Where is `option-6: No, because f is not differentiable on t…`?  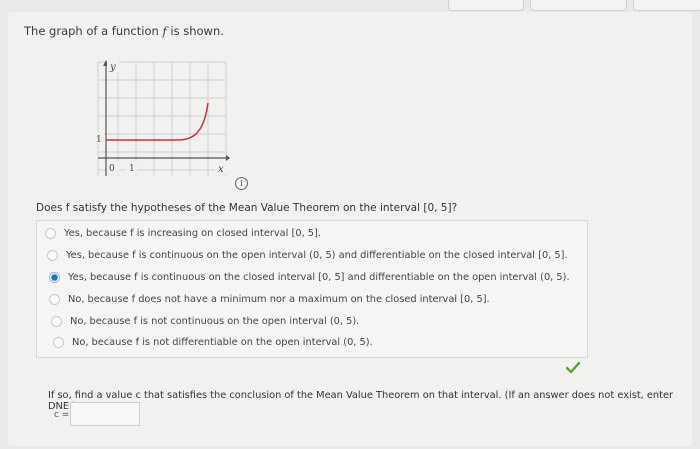
option-6: No, because f is not differentiable on t… is located at coordinates (213, 342).